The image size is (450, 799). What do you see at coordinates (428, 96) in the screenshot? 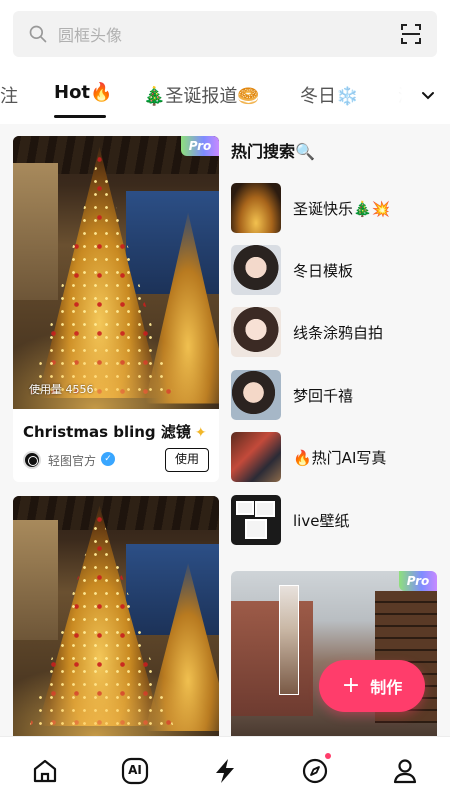
I see `chevron-down-icon` at bounding box center [428, 96].